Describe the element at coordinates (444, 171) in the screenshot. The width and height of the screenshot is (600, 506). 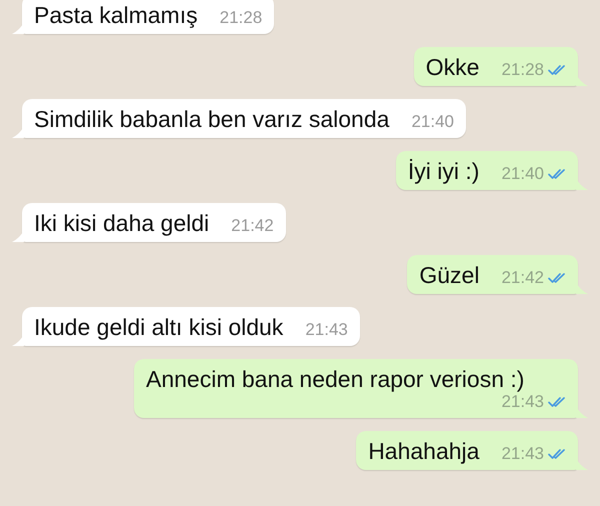
I see `message-text: İyi iyi :)` at that location.